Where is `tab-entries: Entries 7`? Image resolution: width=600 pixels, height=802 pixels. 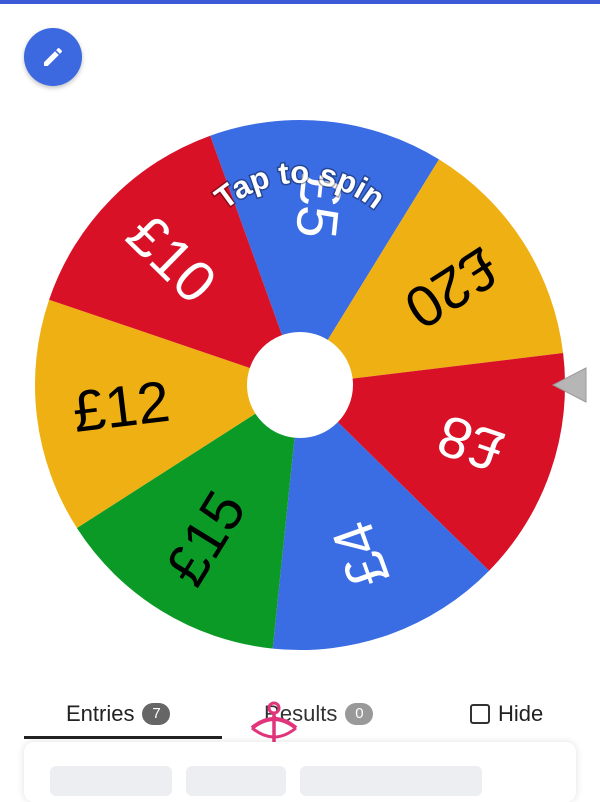
tab-entries: Entries 7 is located at coordinates (118, 714).